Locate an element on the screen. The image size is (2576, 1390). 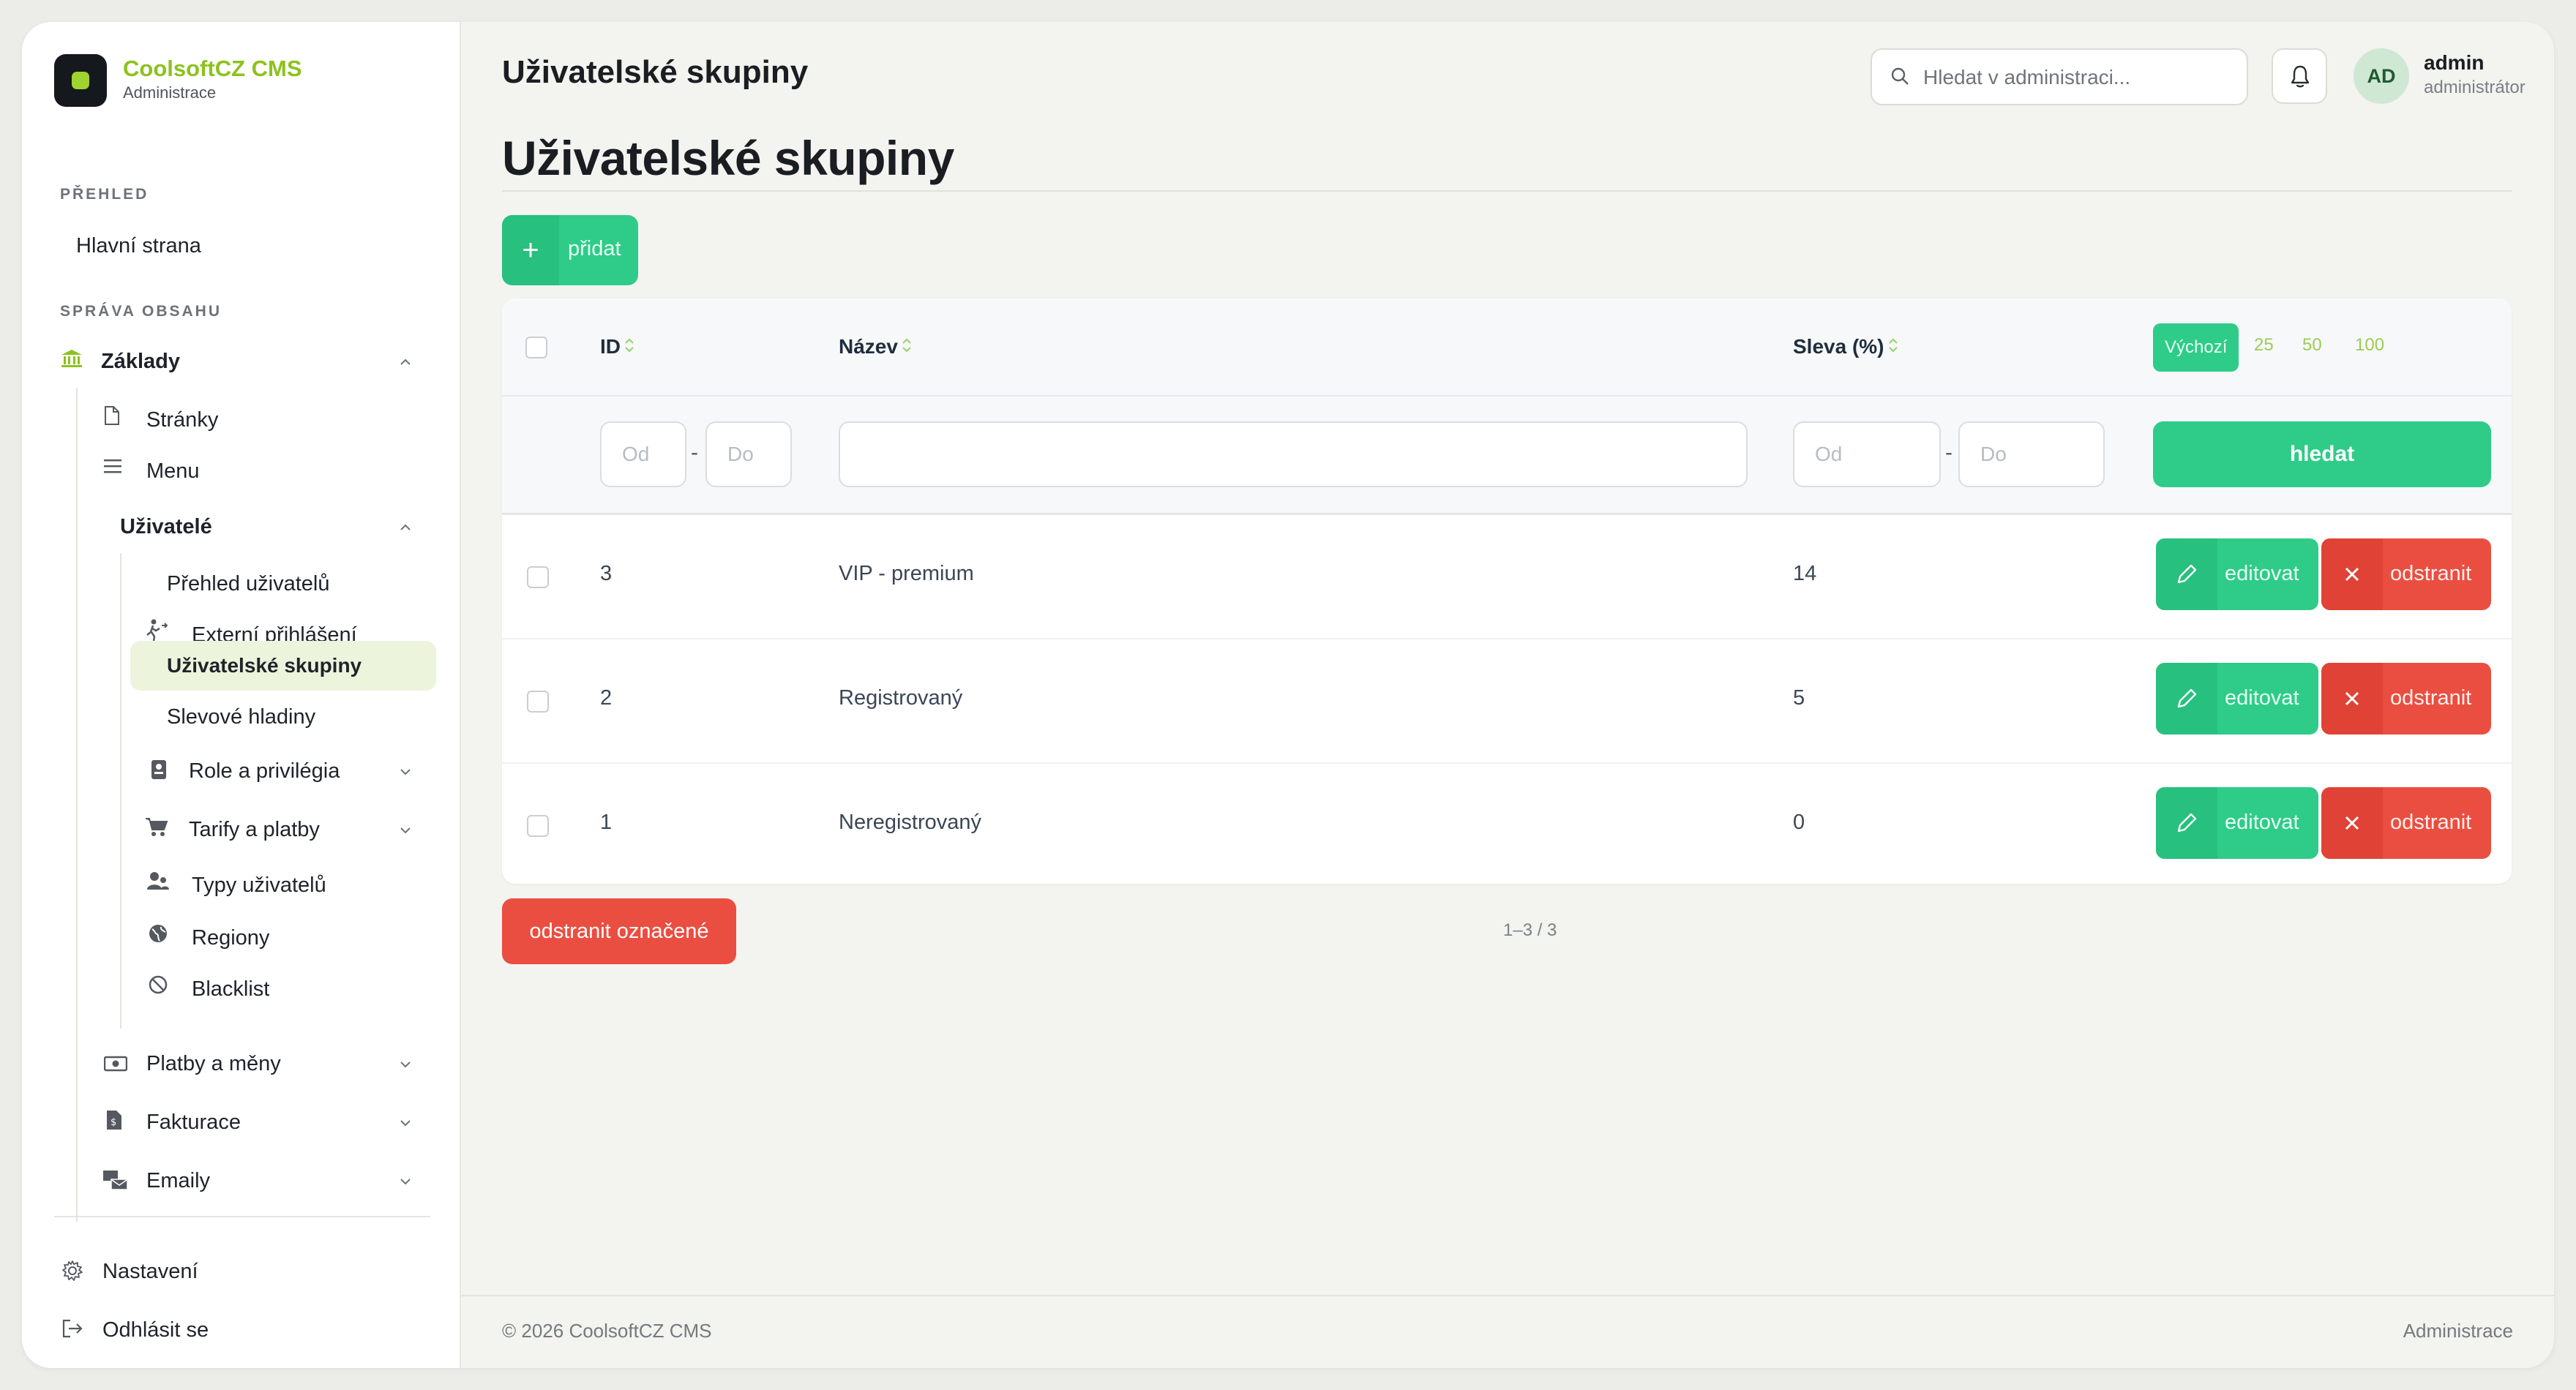
sidebar-item-zaklady: Základy is located at coordinates (140, 362).